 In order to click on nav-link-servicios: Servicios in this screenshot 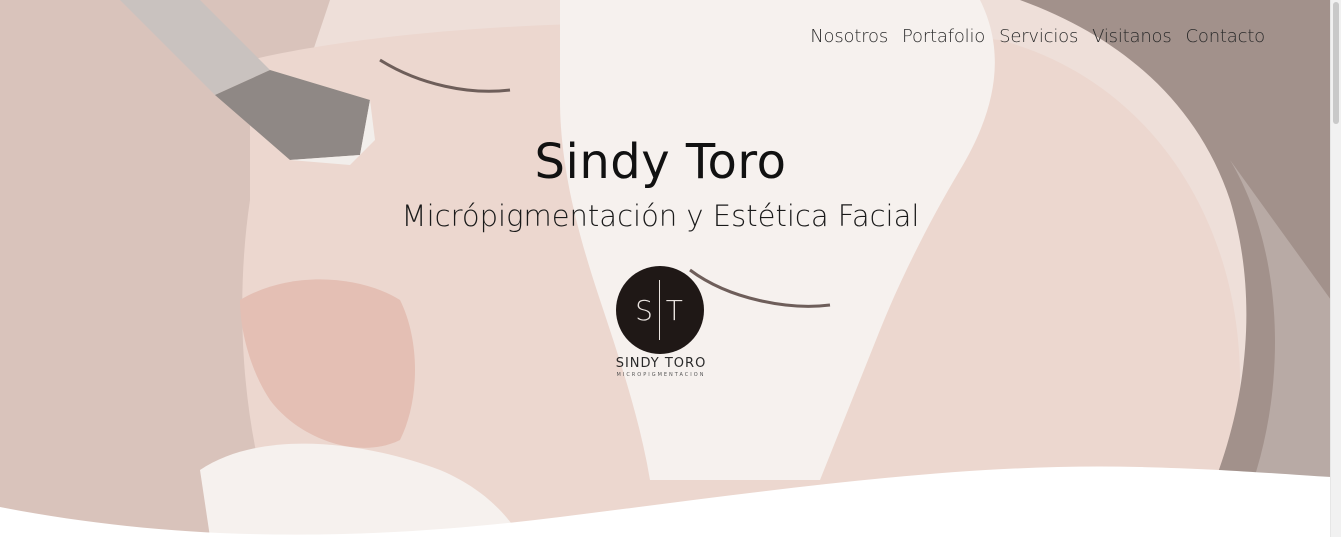, I will do `click(1038, 36)`.